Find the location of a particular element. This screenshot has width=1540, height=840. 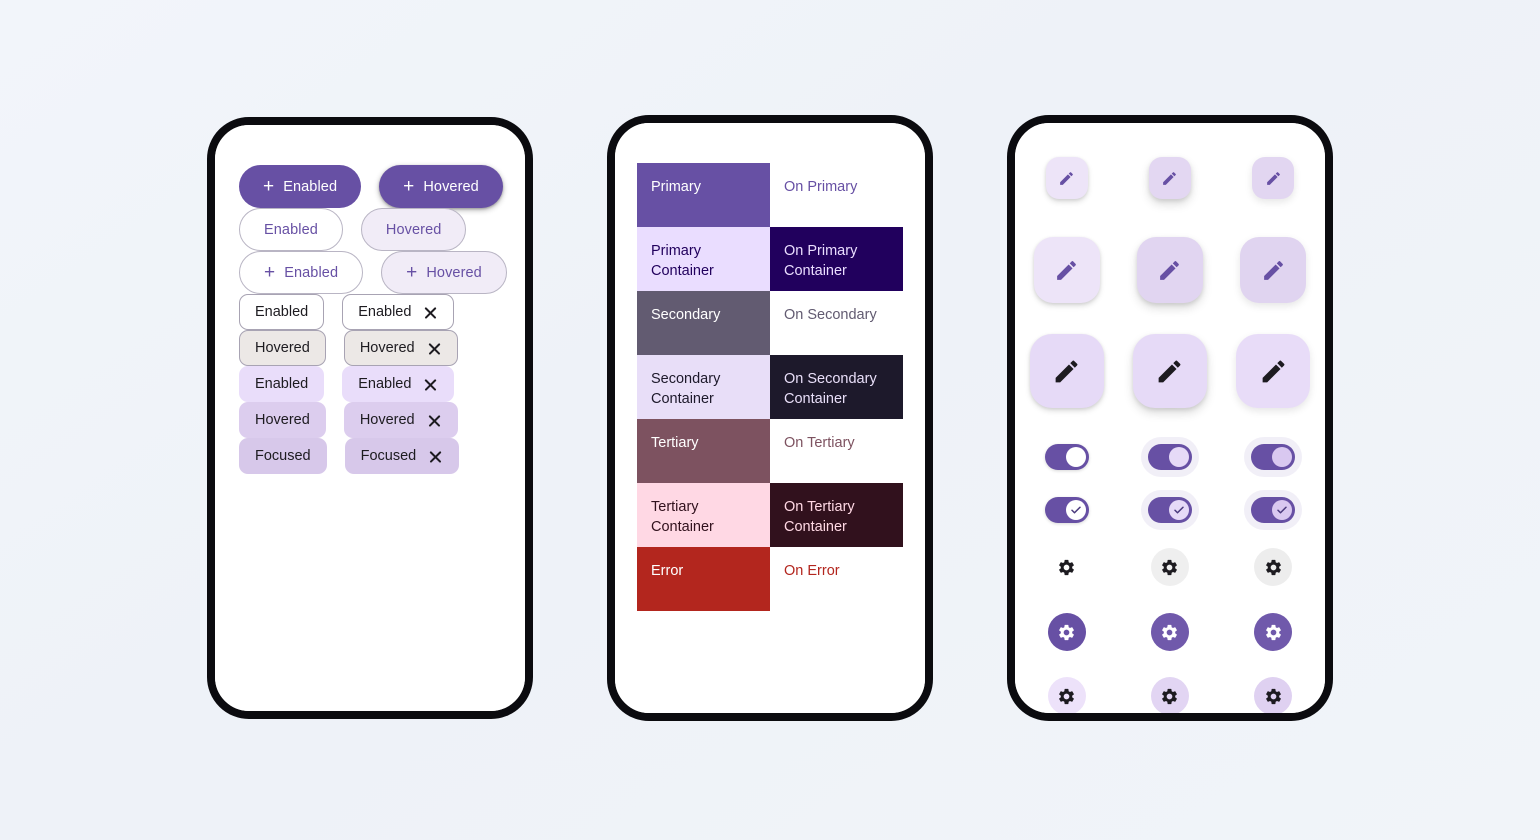

swatch-role-label: Secondary is located at coordinates (703, 323).